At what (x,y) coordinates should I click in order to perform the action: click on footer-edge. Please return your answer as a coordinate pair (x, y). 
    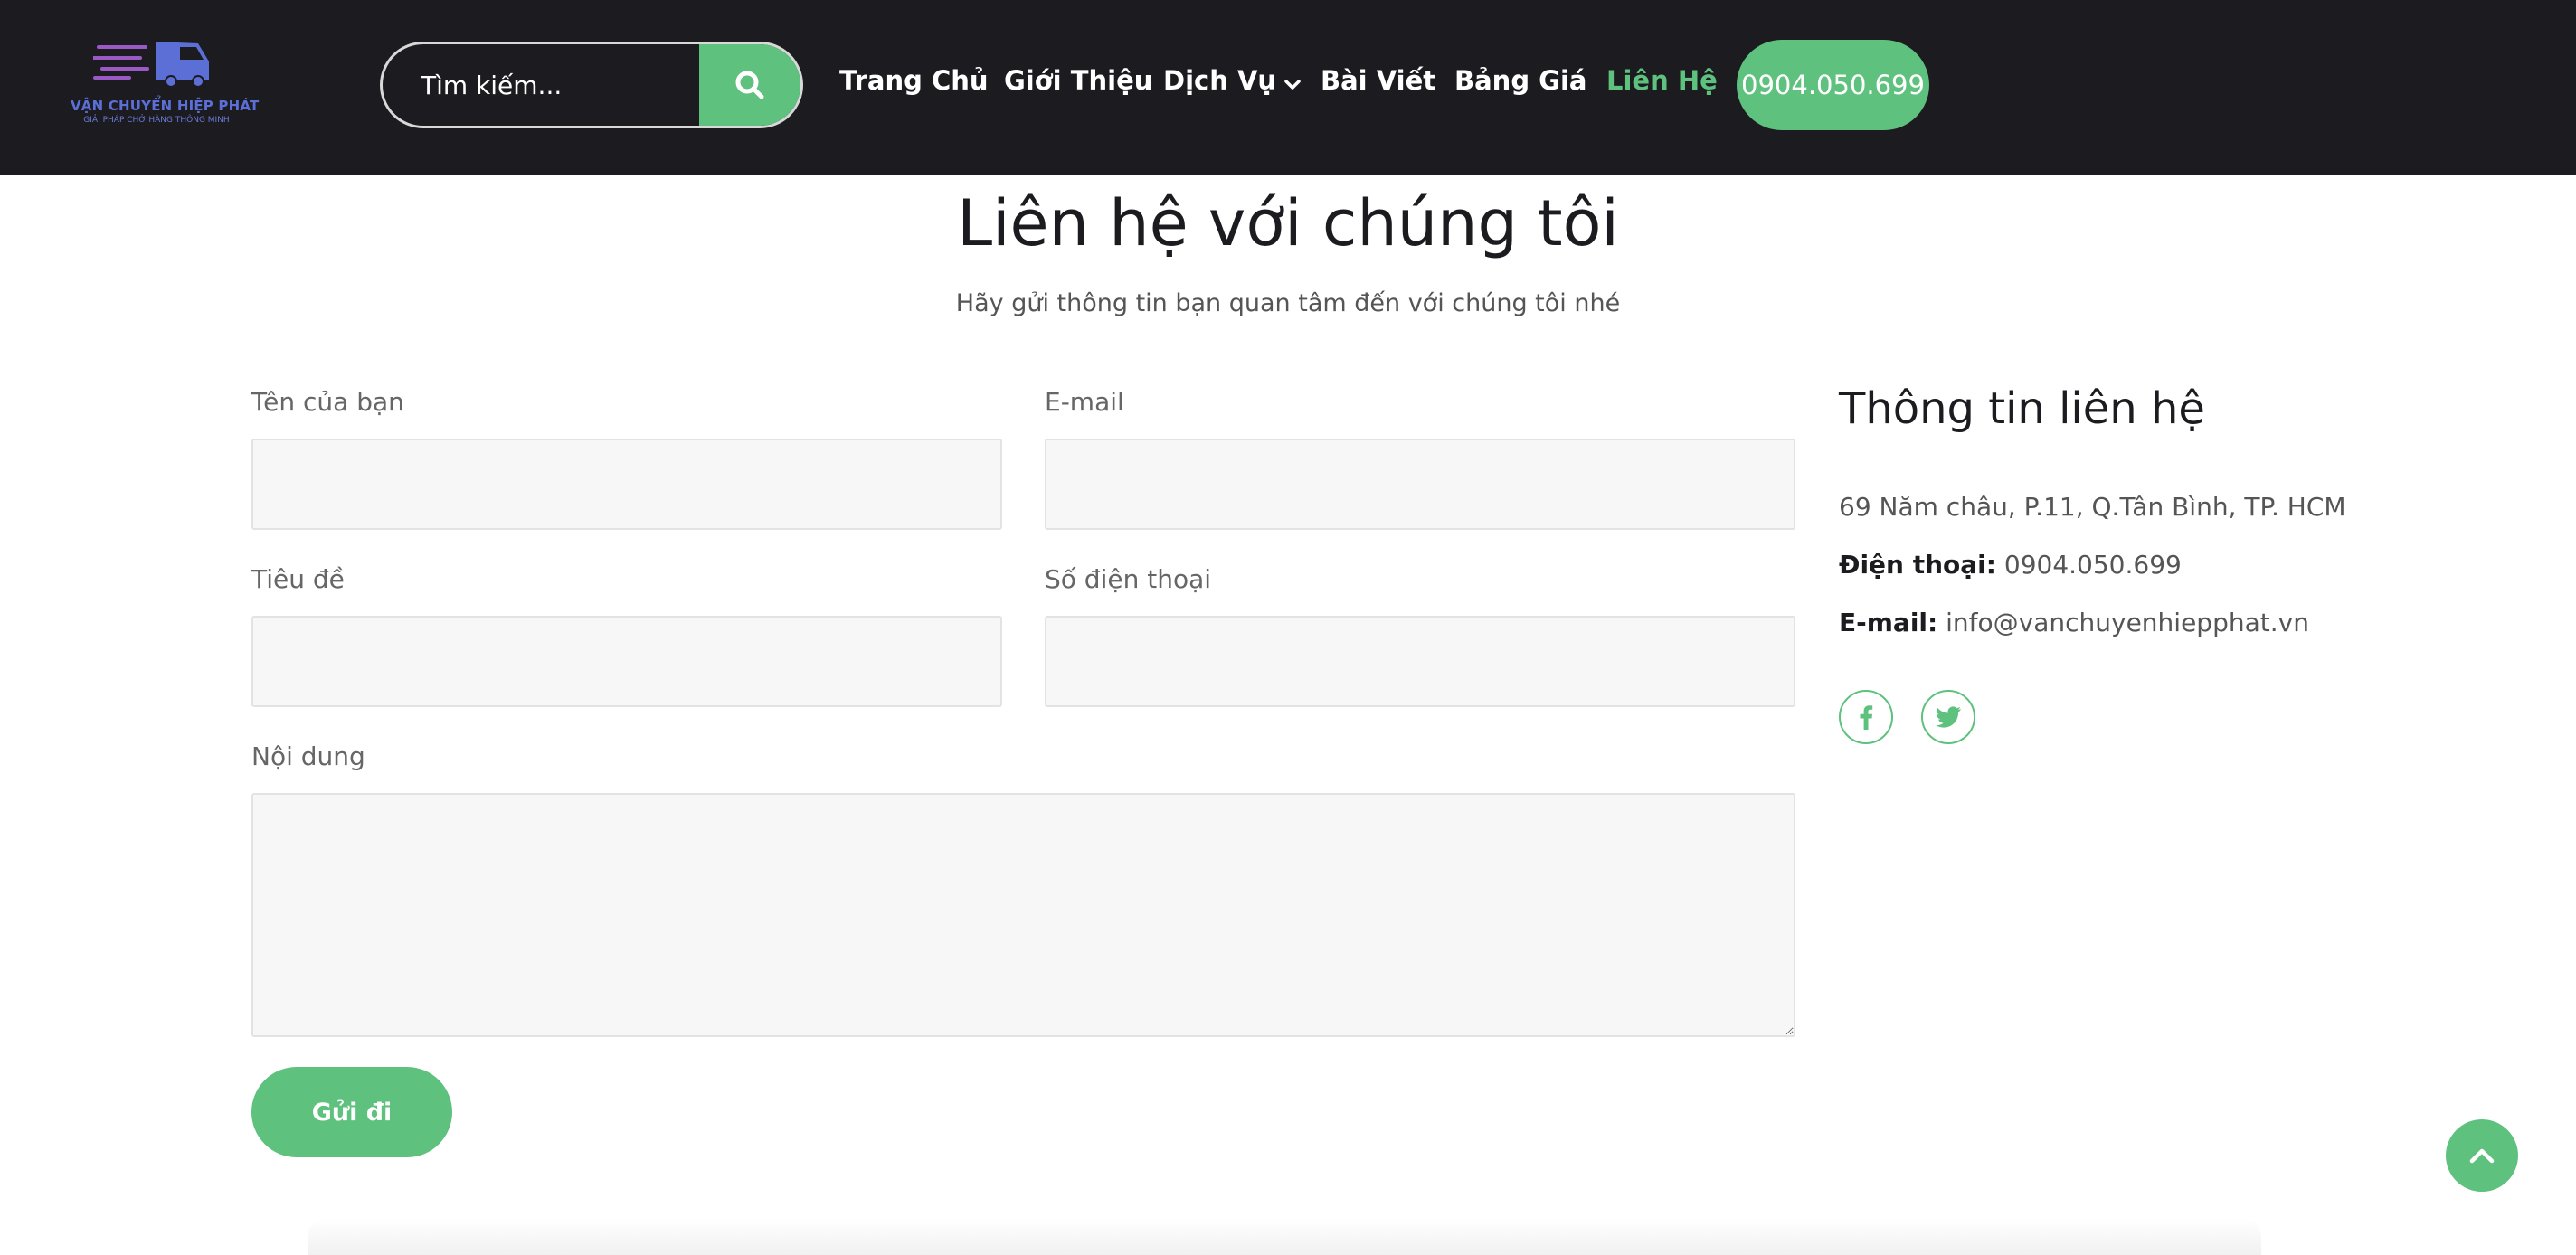
    Looking at the image, I should click on (1284, 1237).